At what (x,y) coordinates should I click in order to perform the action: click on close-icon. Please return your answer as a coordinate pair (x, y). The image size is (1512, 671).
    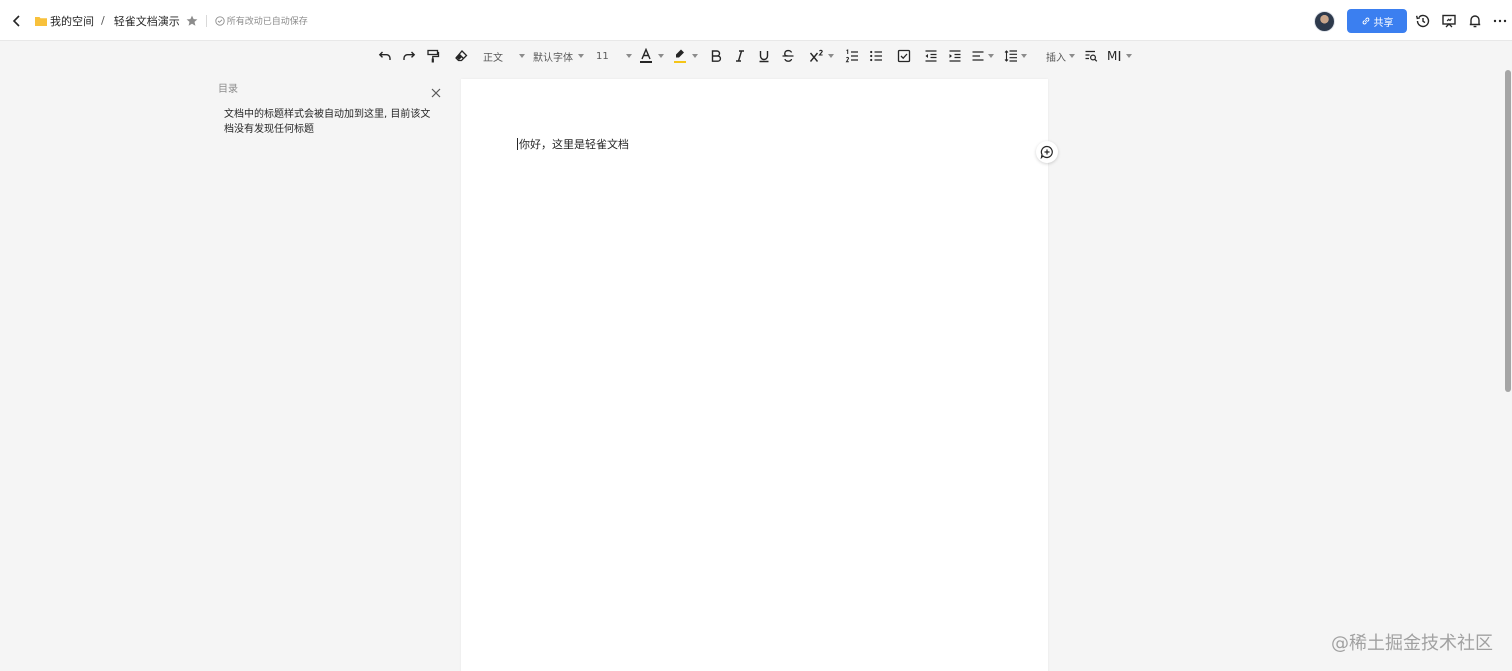
    Looking at the image, I should click on (436, 91).